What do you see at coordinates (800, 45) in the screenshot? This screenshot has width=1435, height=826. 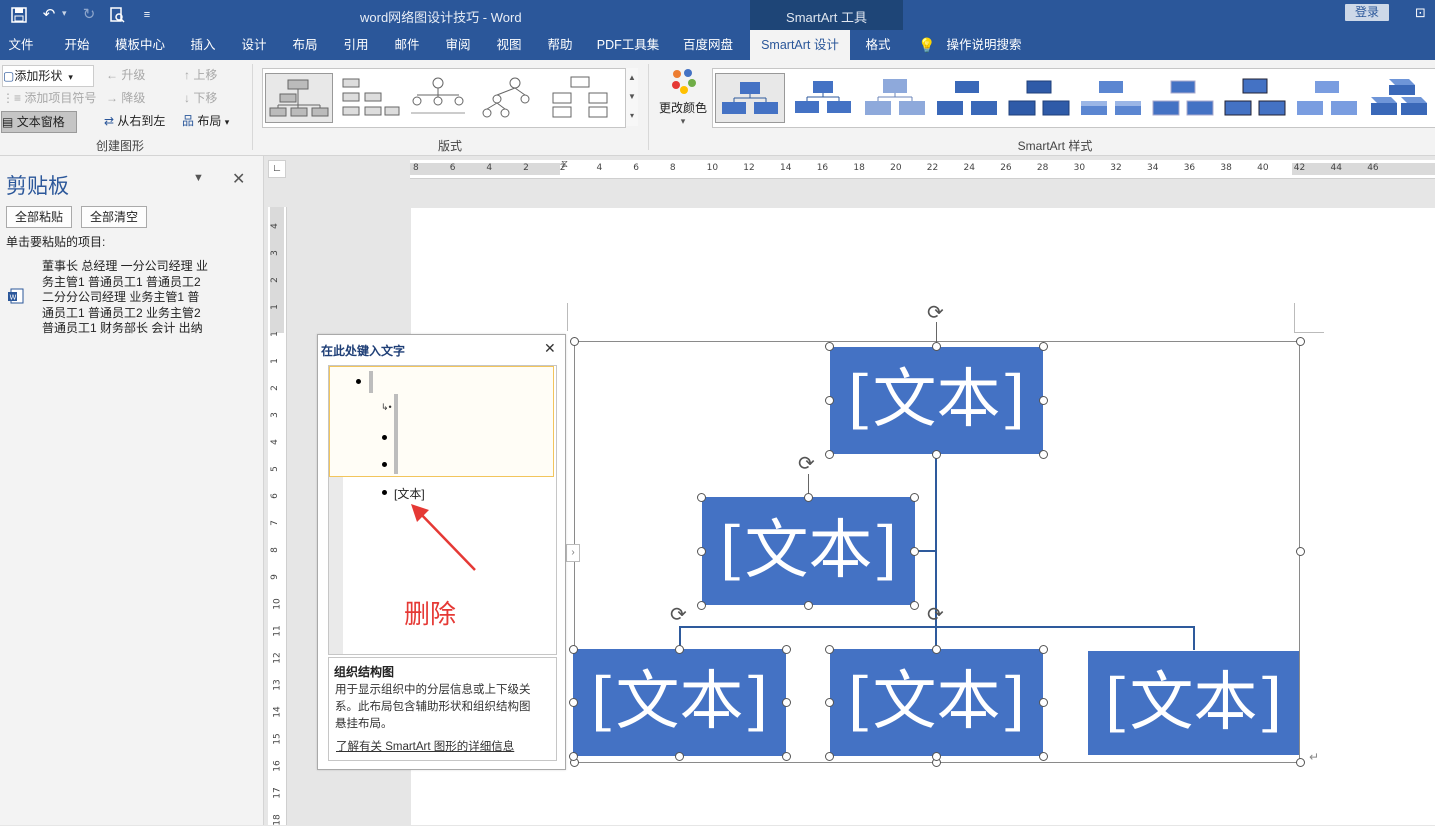 I see `tab-smartart-design: SmartArt 设计` at bounding box center [800, 45].